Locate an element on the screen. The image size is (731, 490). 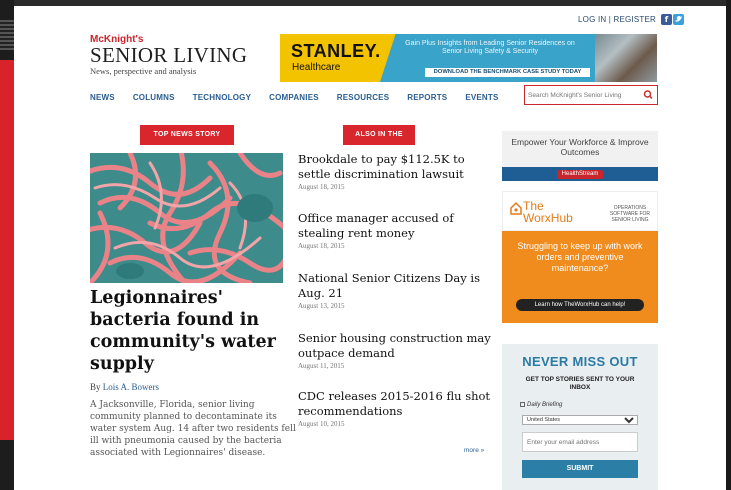
frame-red-edge is located at coordinates (7, 250).